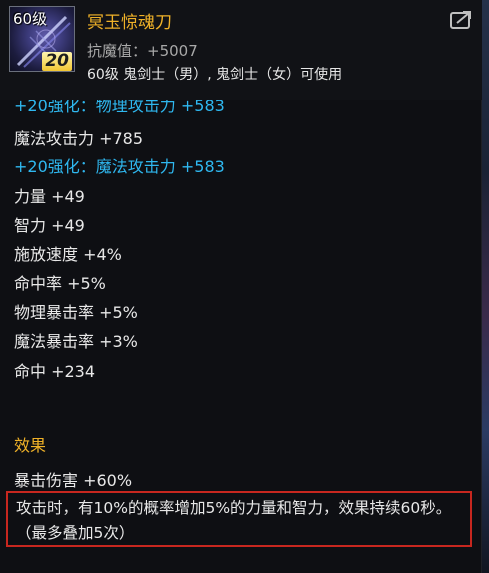 Image resolution: width=489 pixels, height=573 pixels. I want to click on effect-description: 攻击时，有10%的概率增加5%的力量和智力，效果持续60秒。（最多叠加5次）, so click(239, 519).